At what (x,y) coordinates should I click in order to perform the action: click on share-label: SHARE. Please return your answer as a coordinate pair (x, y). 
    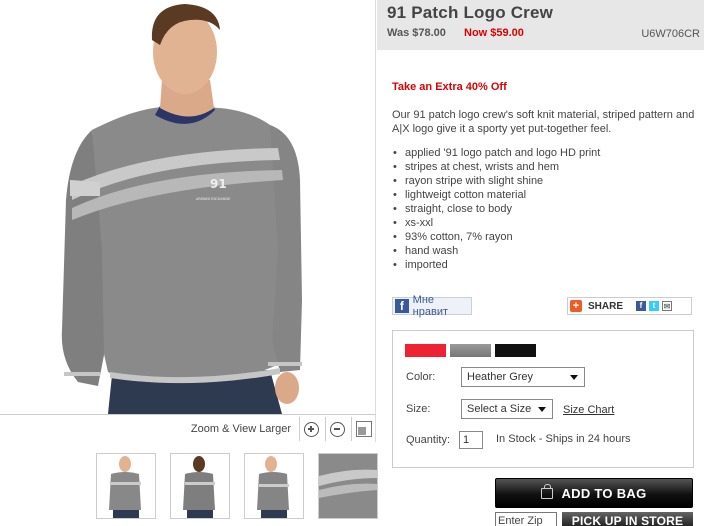
    Looking at the image, I should click on (606, 306).